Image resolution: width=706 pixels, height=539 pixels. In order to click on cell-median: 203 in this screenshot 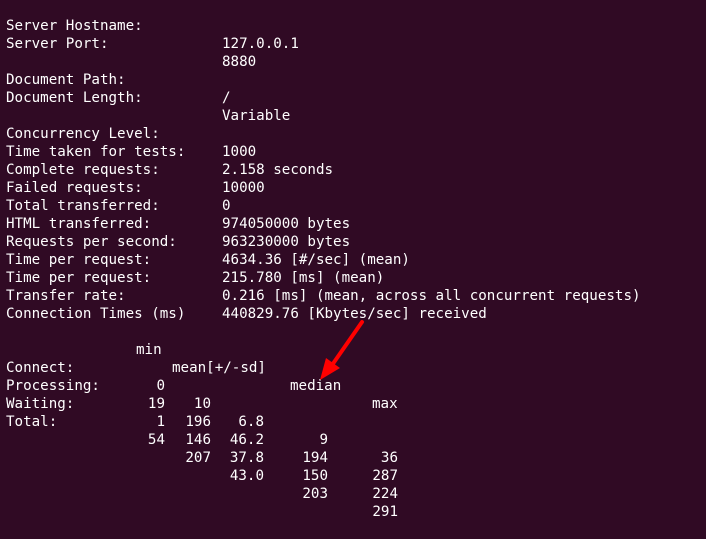, I will do `click(315, 494)`.